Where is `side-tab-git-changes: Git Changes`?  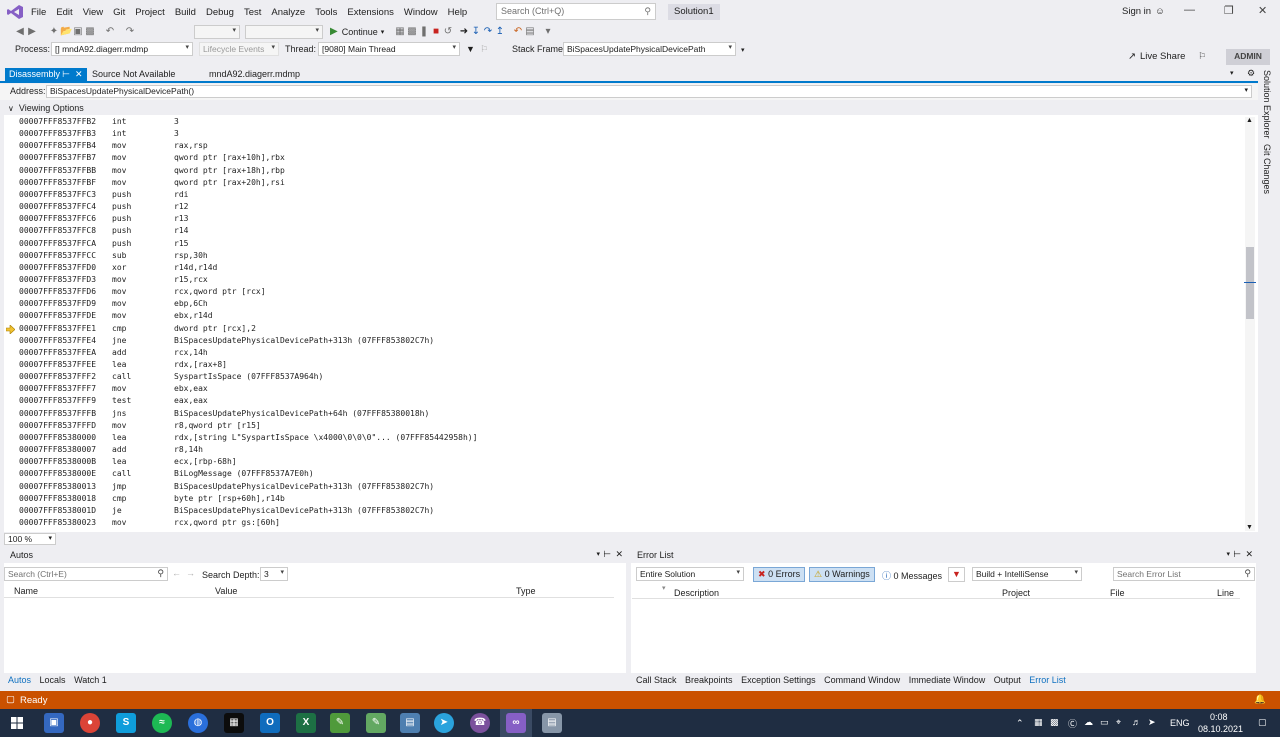
side-tab-git-changes: Git Changes is located at coordinates (1267, 169).